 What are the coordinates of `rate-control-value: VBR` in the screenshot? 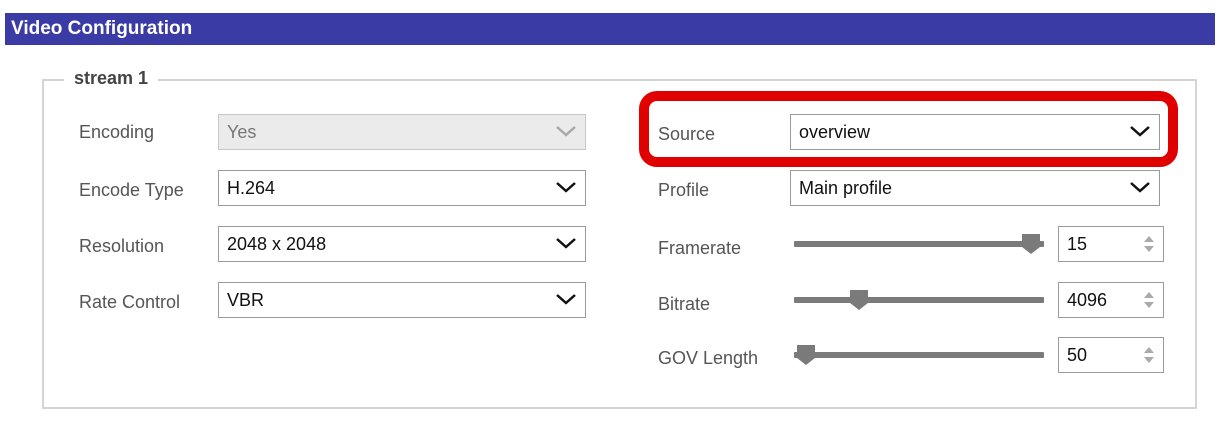 It's located at (246, 300).